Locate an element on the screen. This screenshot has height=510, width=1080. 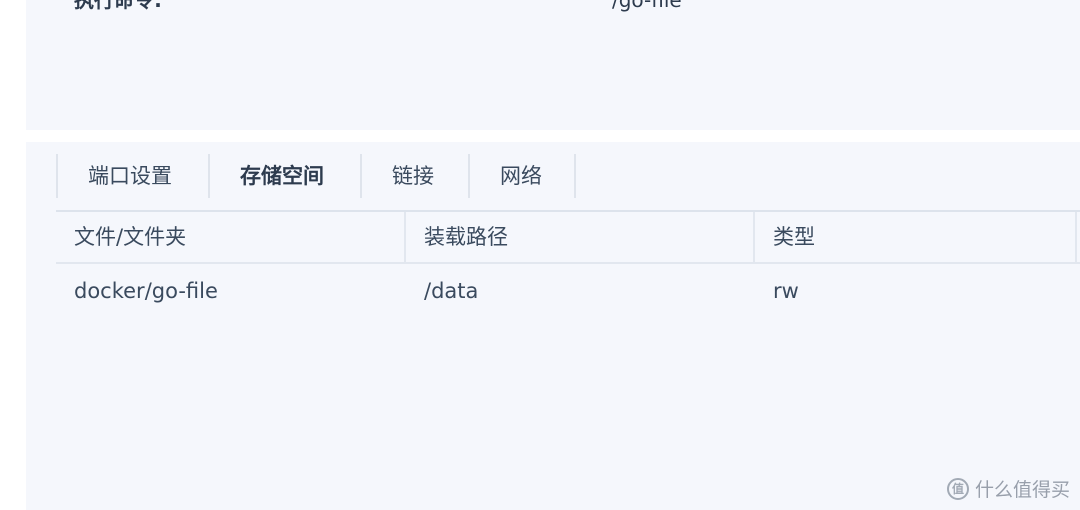
smzdm-logo-icon: 值 is located at coordinates (957, 488).